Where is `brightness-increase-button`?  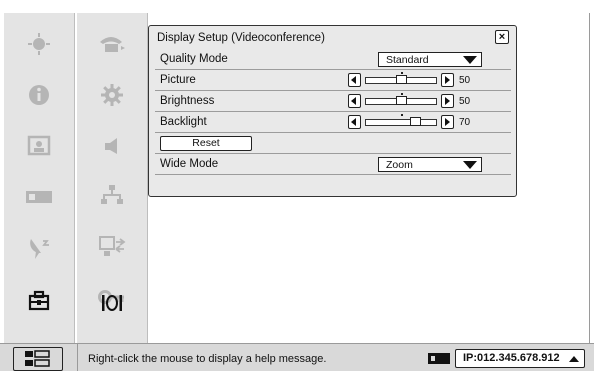
brightness-increase-button is located at coordinates (447, 101).